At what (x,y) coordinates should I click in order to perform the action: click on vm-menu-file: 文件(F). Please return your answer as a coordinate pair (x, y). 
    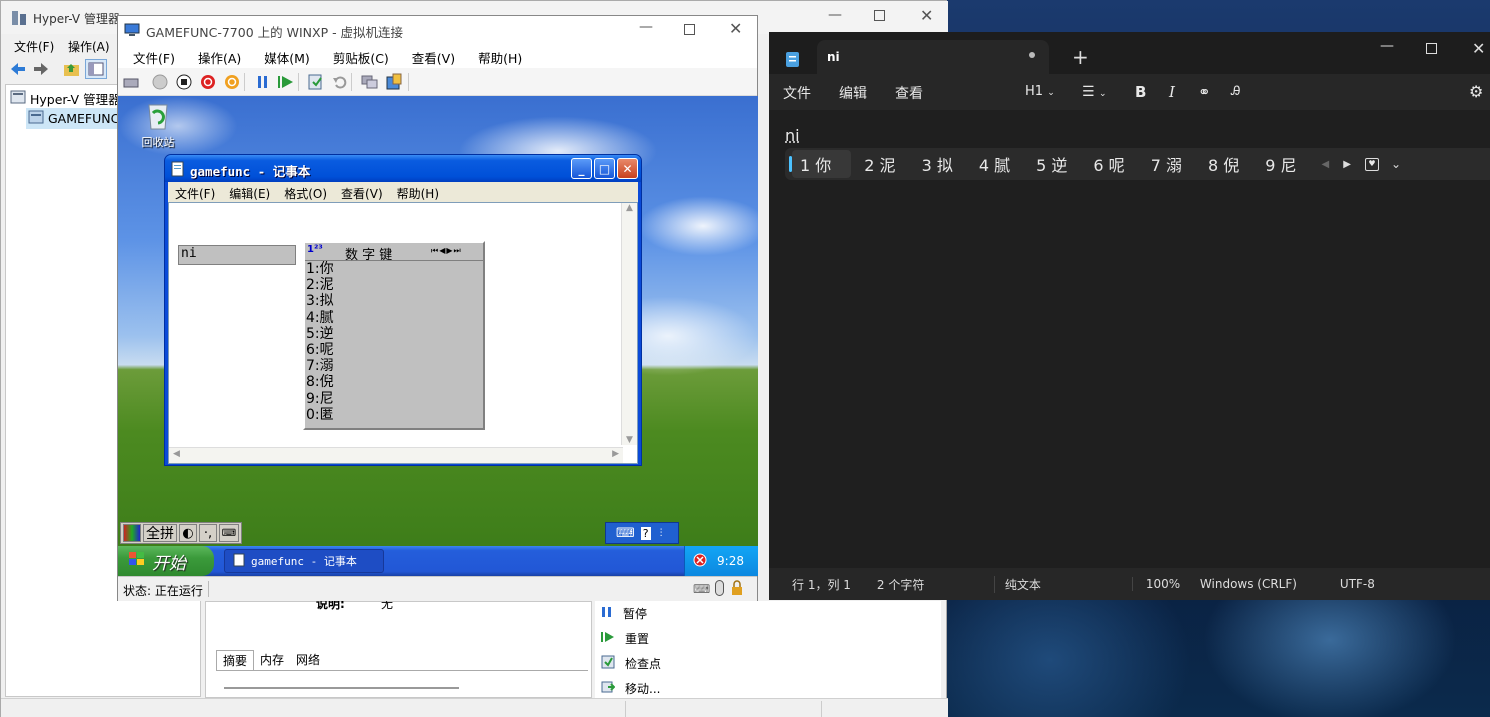
    Looking at the image, I should click on (150, 56).